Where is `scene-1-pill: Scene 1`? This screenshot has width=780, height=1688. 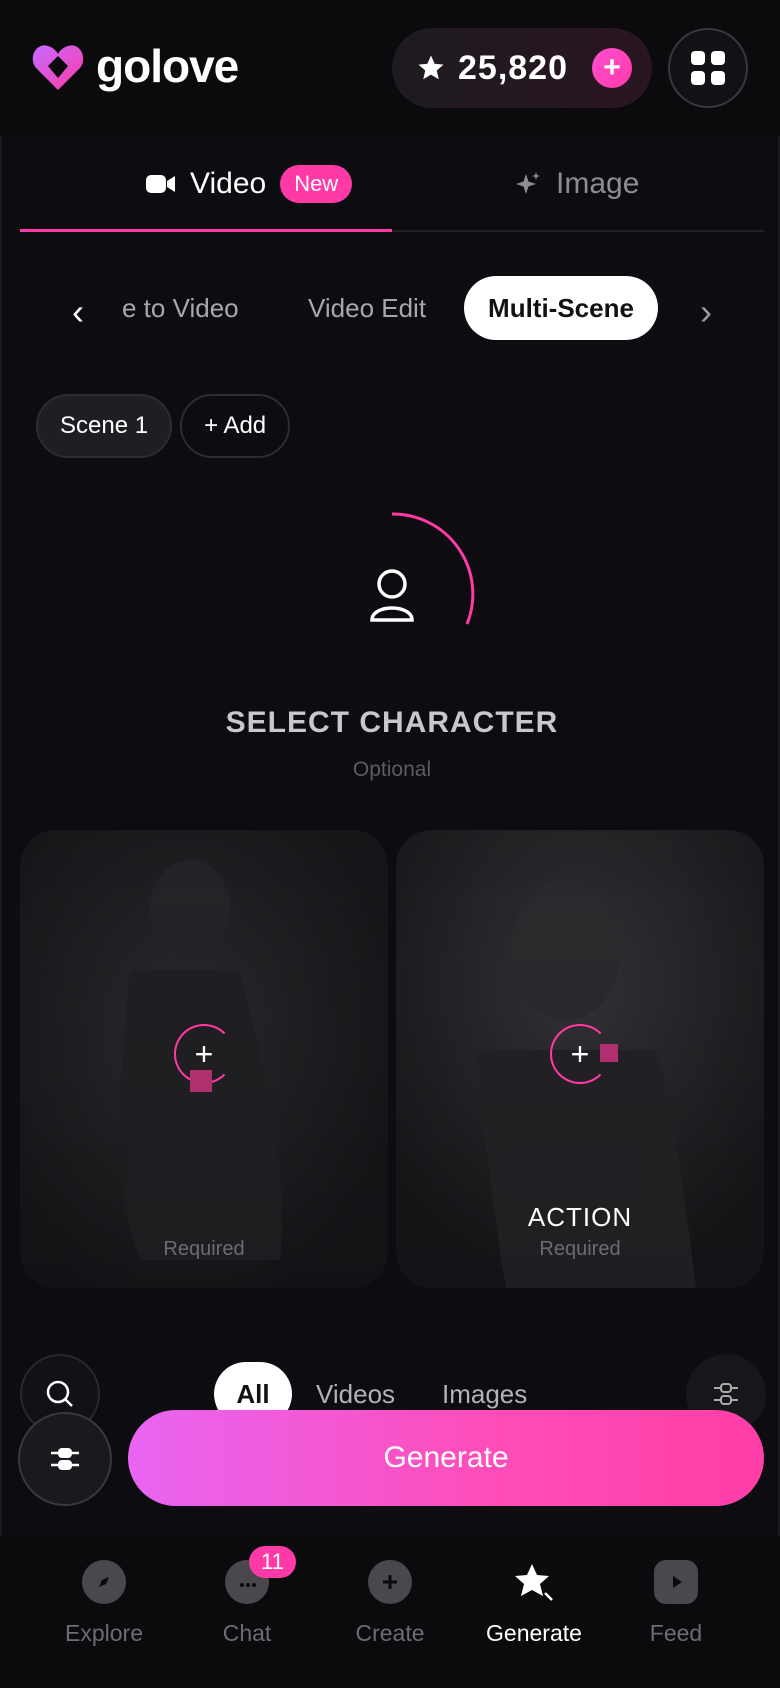 scene-1-pill: Scene 1 is located at coordinates (104, 426).